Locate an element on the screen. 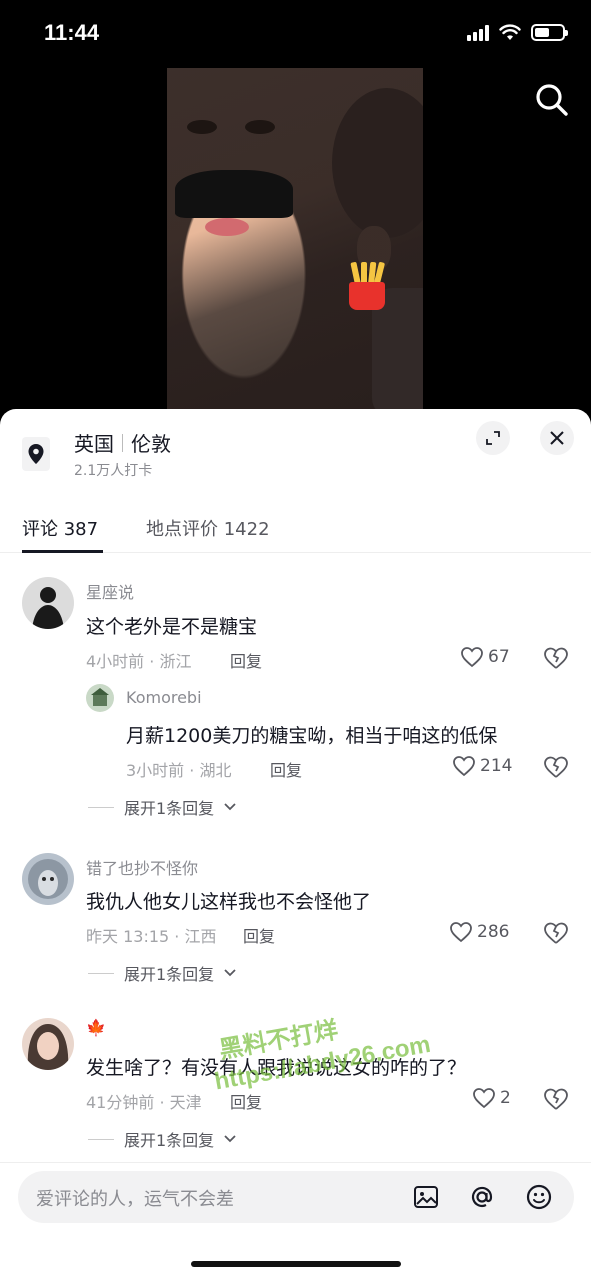  cellular-signal-icon is located at coordinates (478, 32).